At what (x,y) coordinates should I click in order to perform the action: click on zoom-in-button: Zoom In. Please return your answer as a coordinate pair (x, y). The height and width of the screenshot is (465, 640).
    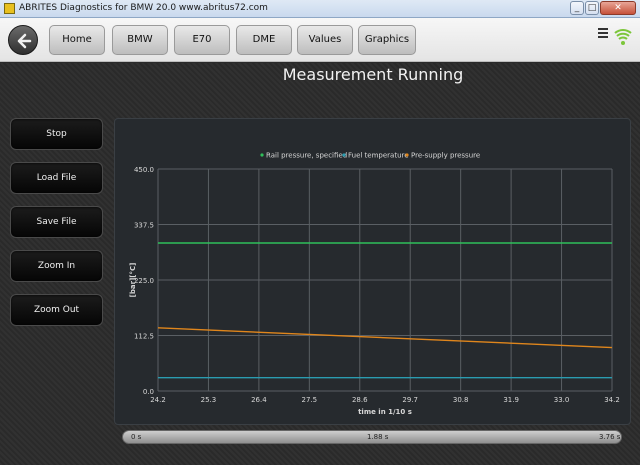
    Looking at the image, I should click on (56, 266).